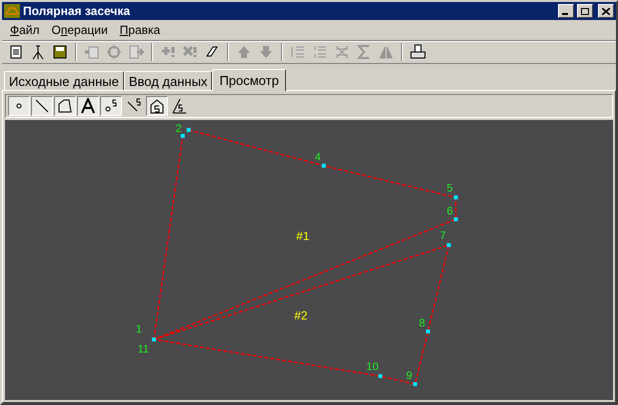  What do you see at coordinates (342, 52) in the screenshot?
I see `cross-lines-icon` at bounding box center [342, 52].